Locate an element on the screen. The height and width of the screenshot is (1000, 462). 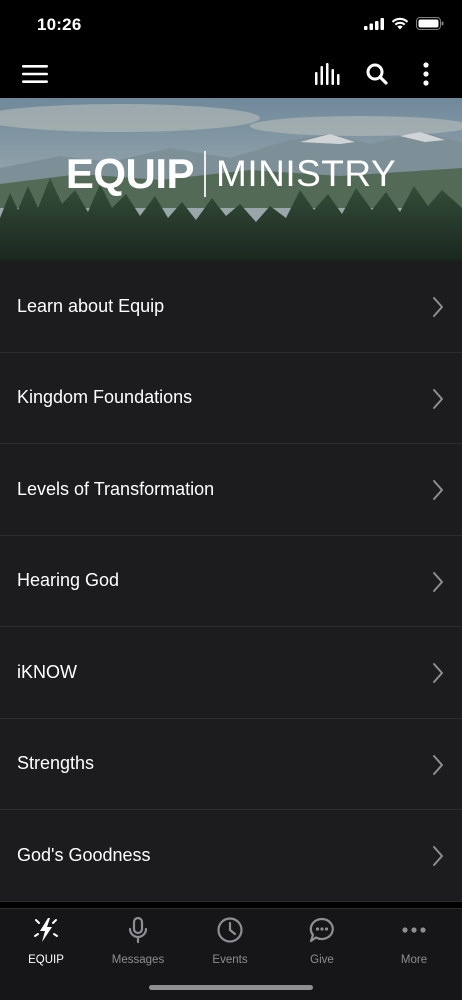
menu-item-learn-about-equip: Learn about Equip is located at coordinates (231, 307).